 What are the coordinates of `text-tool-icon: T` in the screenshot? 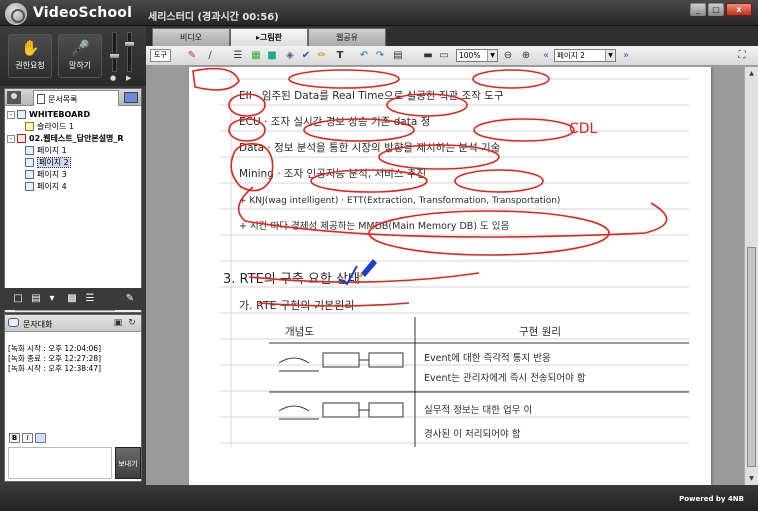 It's located at (340, 56).